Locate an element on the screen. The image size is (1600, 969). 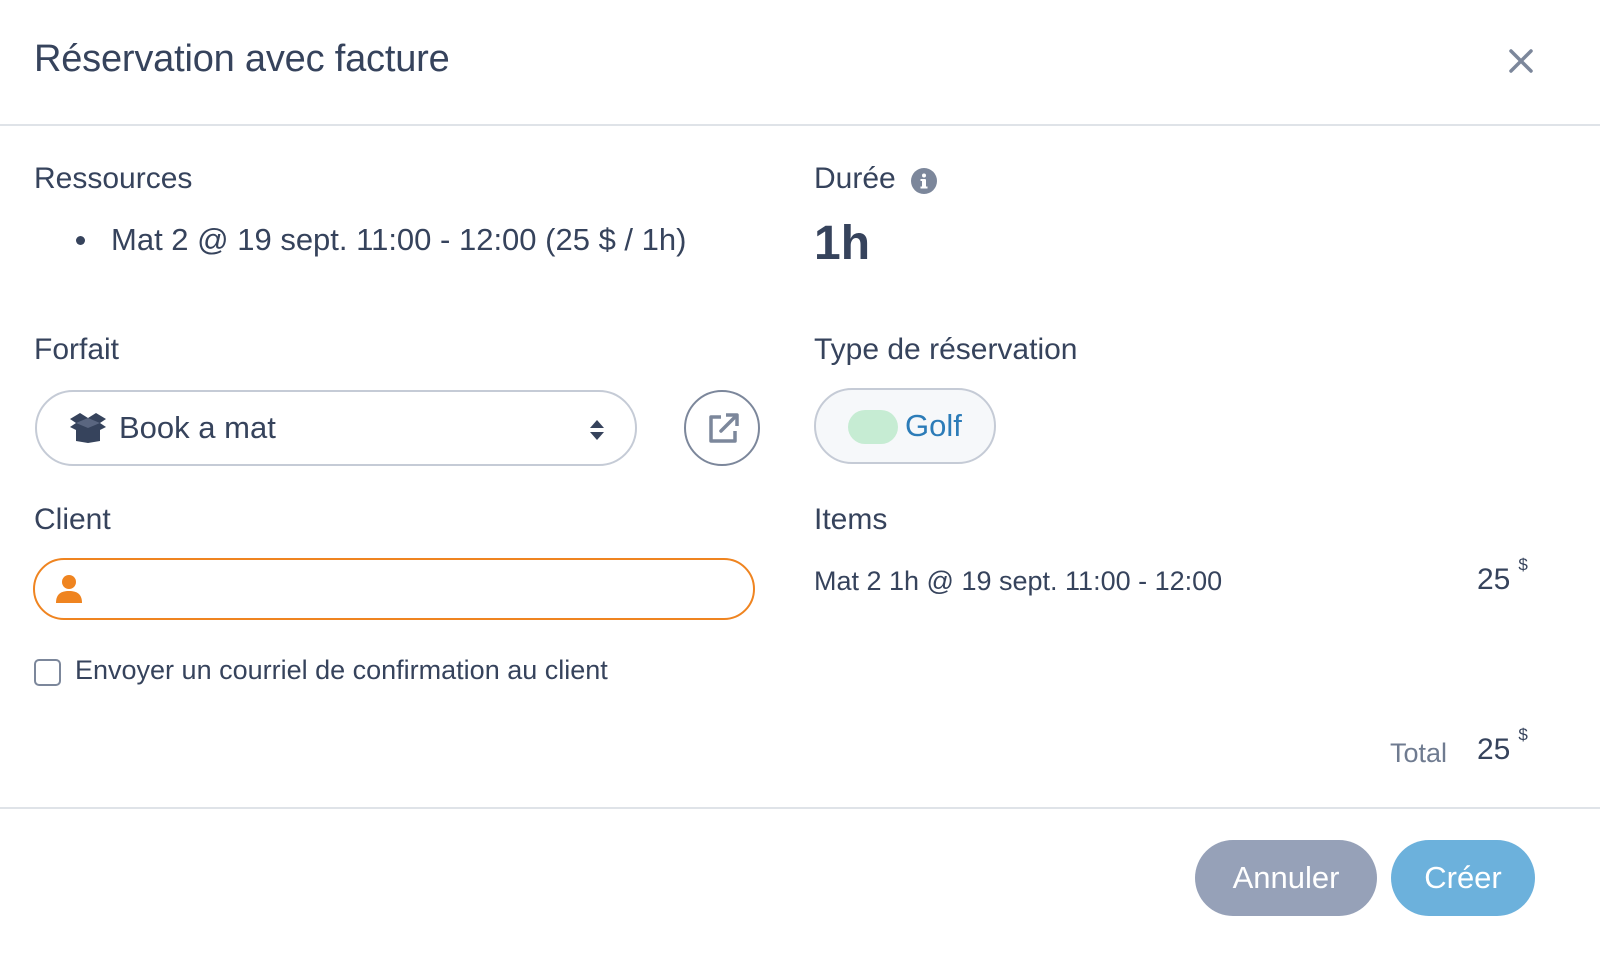
external-link-icon is located at coordinates (724, 428).